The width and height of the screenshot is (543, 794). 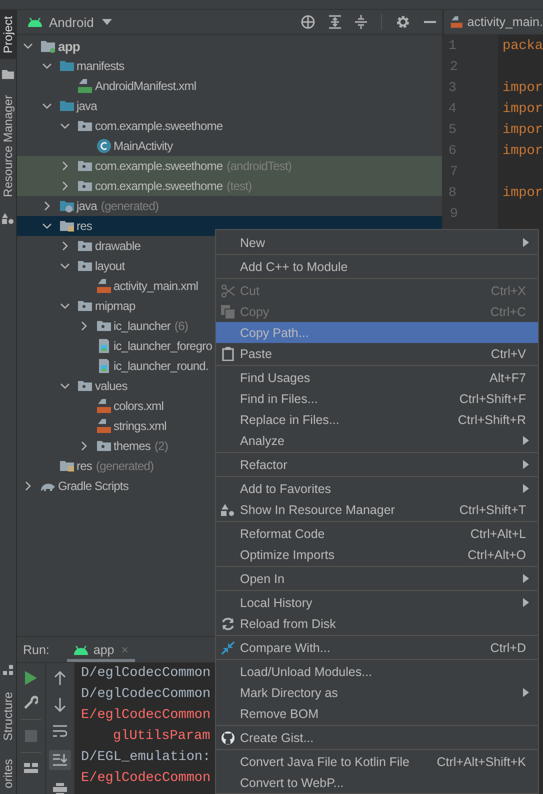 I want to click on run-title: Run:, so click(x=36, y=649).